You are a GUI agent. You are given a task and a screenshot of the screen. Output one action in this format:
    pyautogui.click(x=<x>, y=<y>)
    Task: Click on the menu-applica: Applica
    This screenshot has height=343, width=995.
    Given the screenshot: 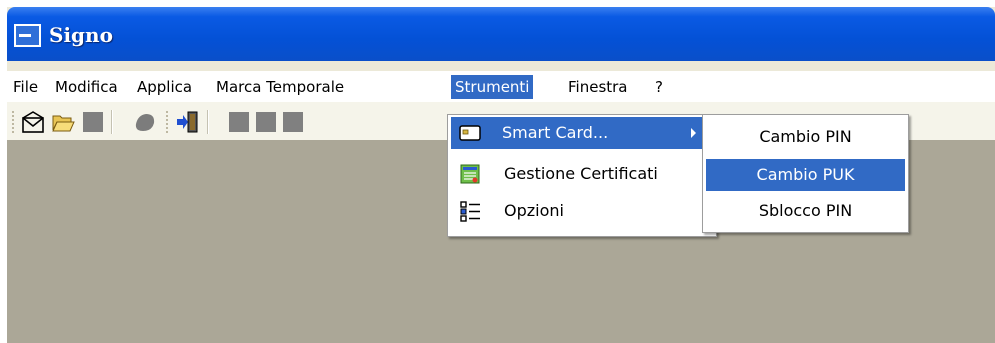 What is the action you would take?
    pyautogui.click(x=164, y=87)
    